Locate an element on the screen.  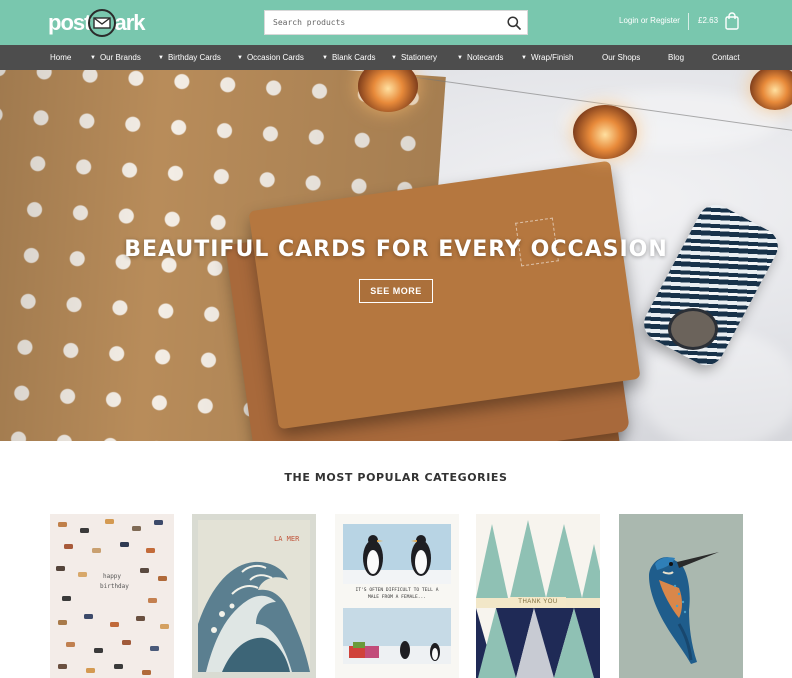
card-greeting: happy birthday is located at coordinates (114, 581).